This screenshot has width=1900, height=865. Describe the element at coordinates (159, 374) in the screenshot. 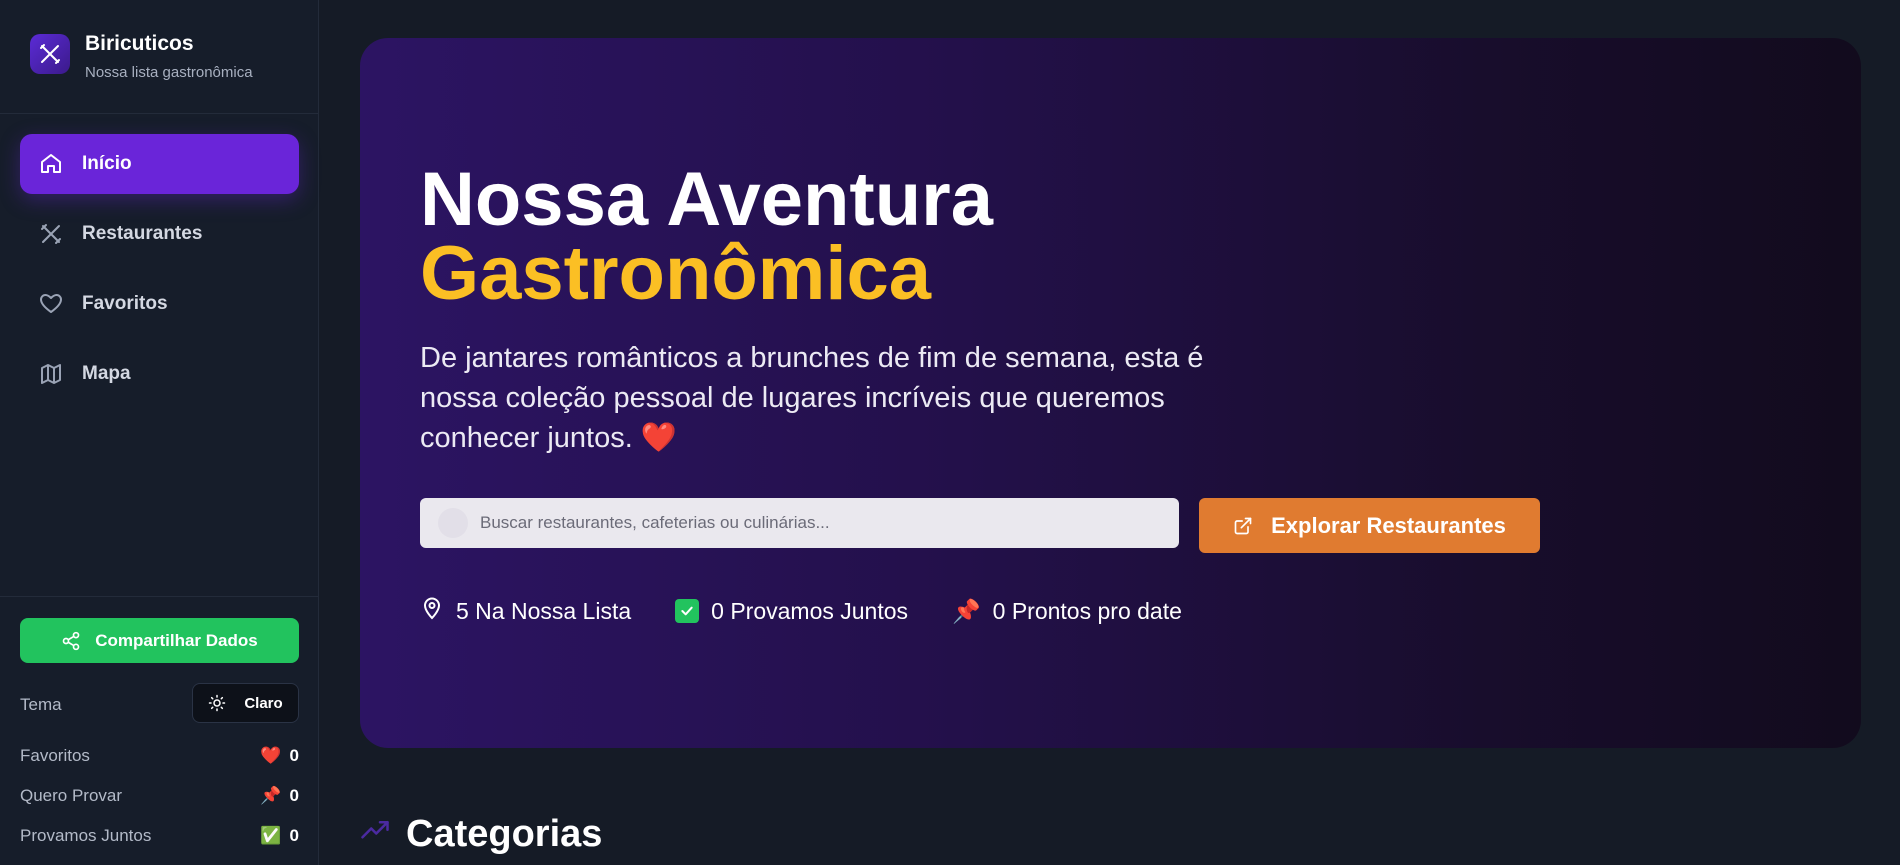

I see `nav-item-mapa: Mapa` at that location.